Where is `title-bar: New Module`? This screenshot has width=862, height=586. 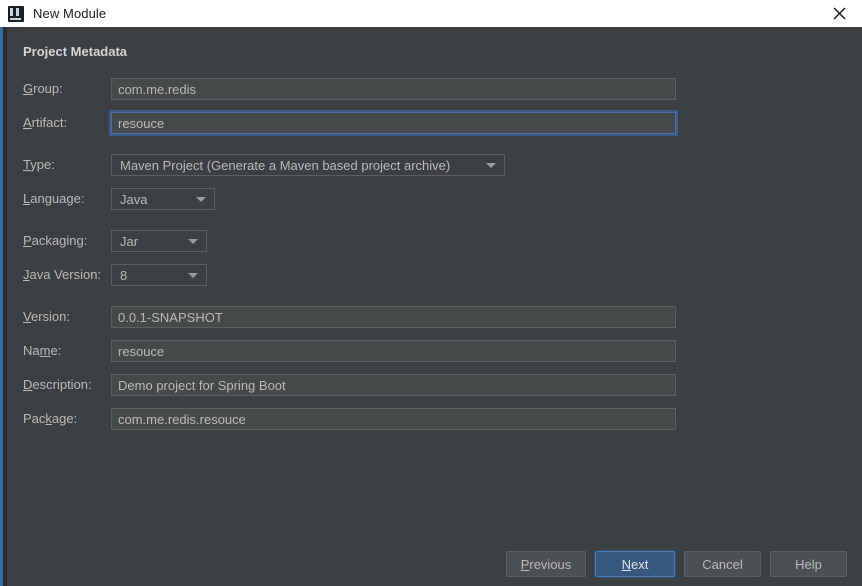
title-bar: New Module is located at coordinates (431, 13).